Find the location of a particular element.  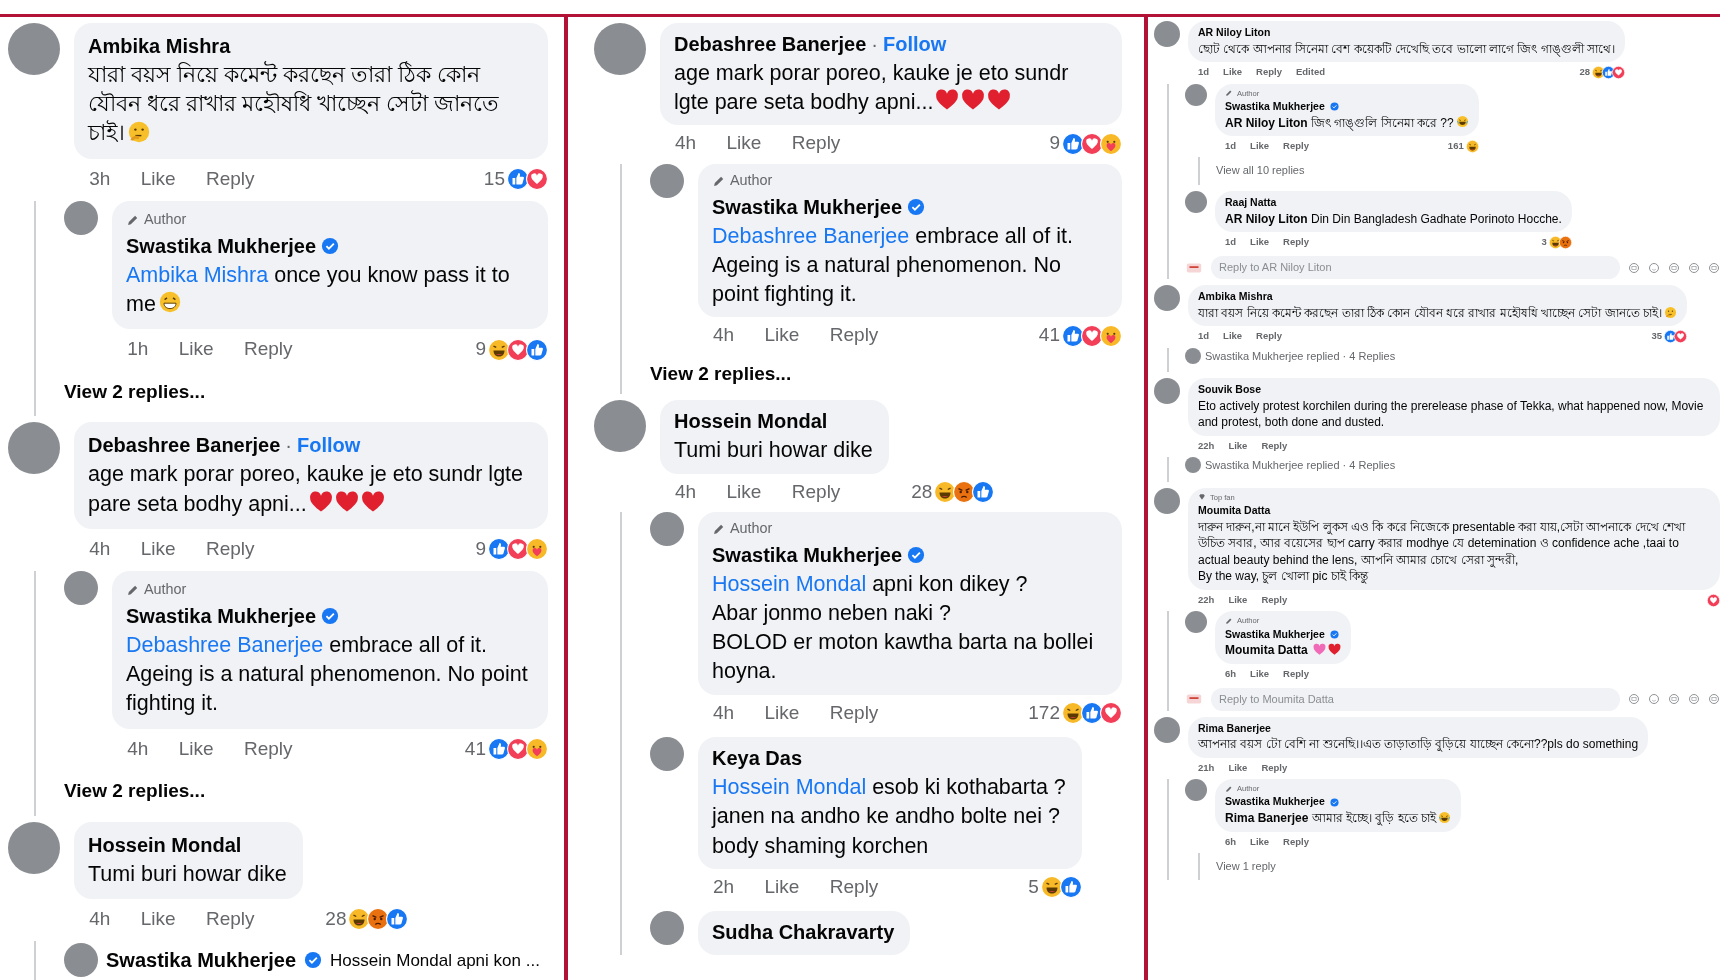

reply-field: Reply to Moumita Datta is located at coordinates (1415, 699).